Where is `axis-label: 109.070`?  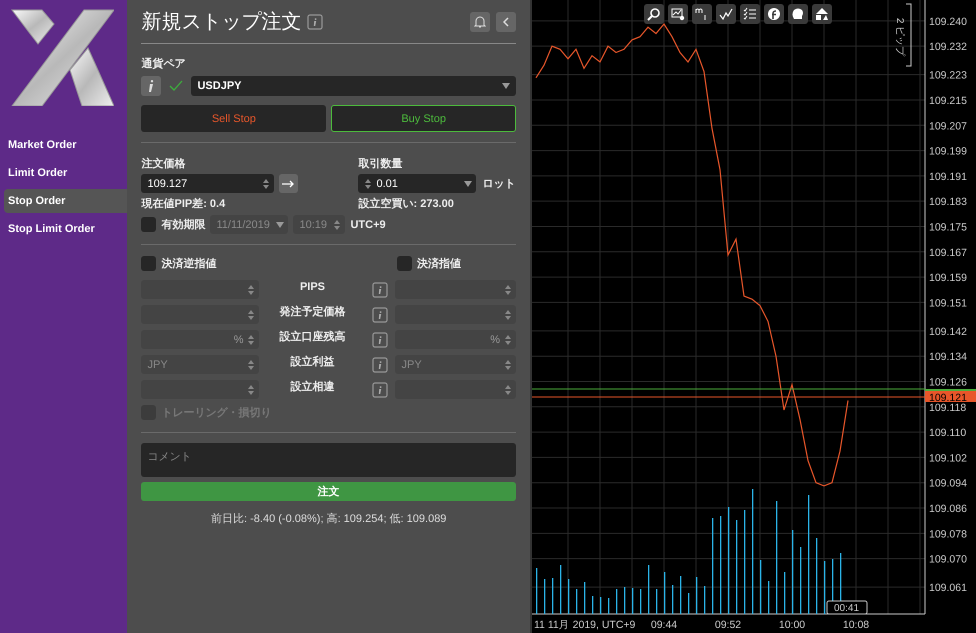 axis-label: 109.070 is located at coordinates (948, 560).